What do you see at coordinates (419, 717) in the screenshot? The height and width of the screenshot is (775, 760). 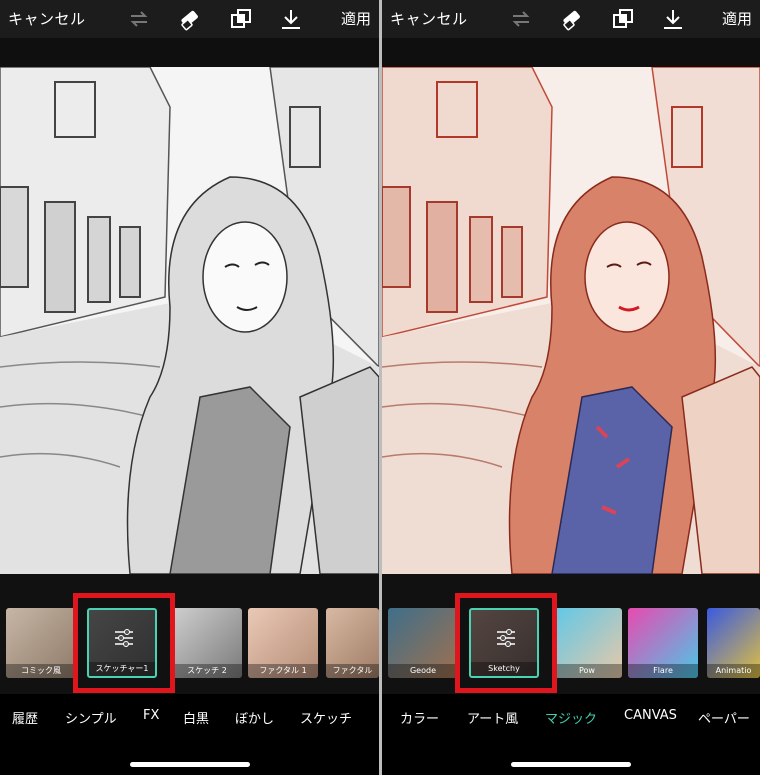 I see `tab-color: カラー` at bounding box center [419, 717].